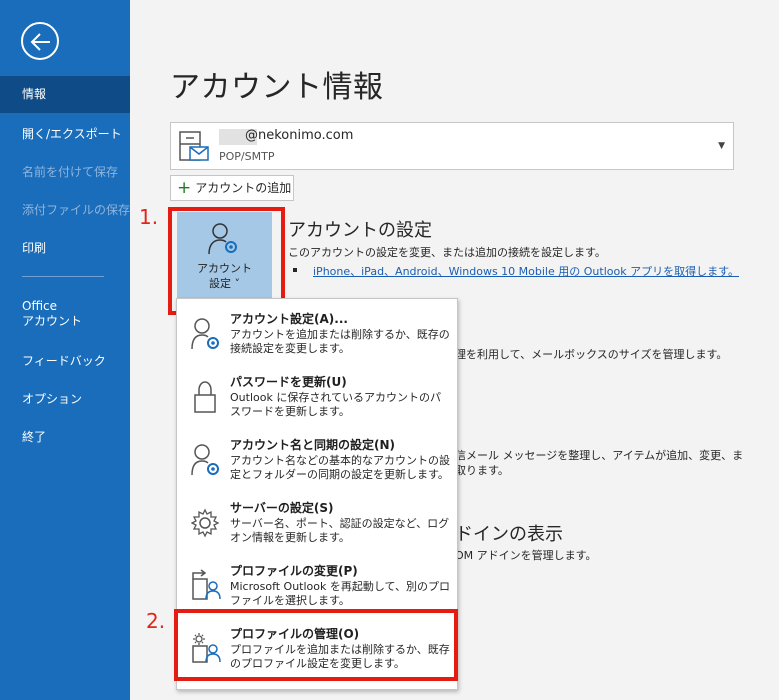  Describe the element at coordinates (205, 397) in the screenshot. I see `lock-icon` at that location.